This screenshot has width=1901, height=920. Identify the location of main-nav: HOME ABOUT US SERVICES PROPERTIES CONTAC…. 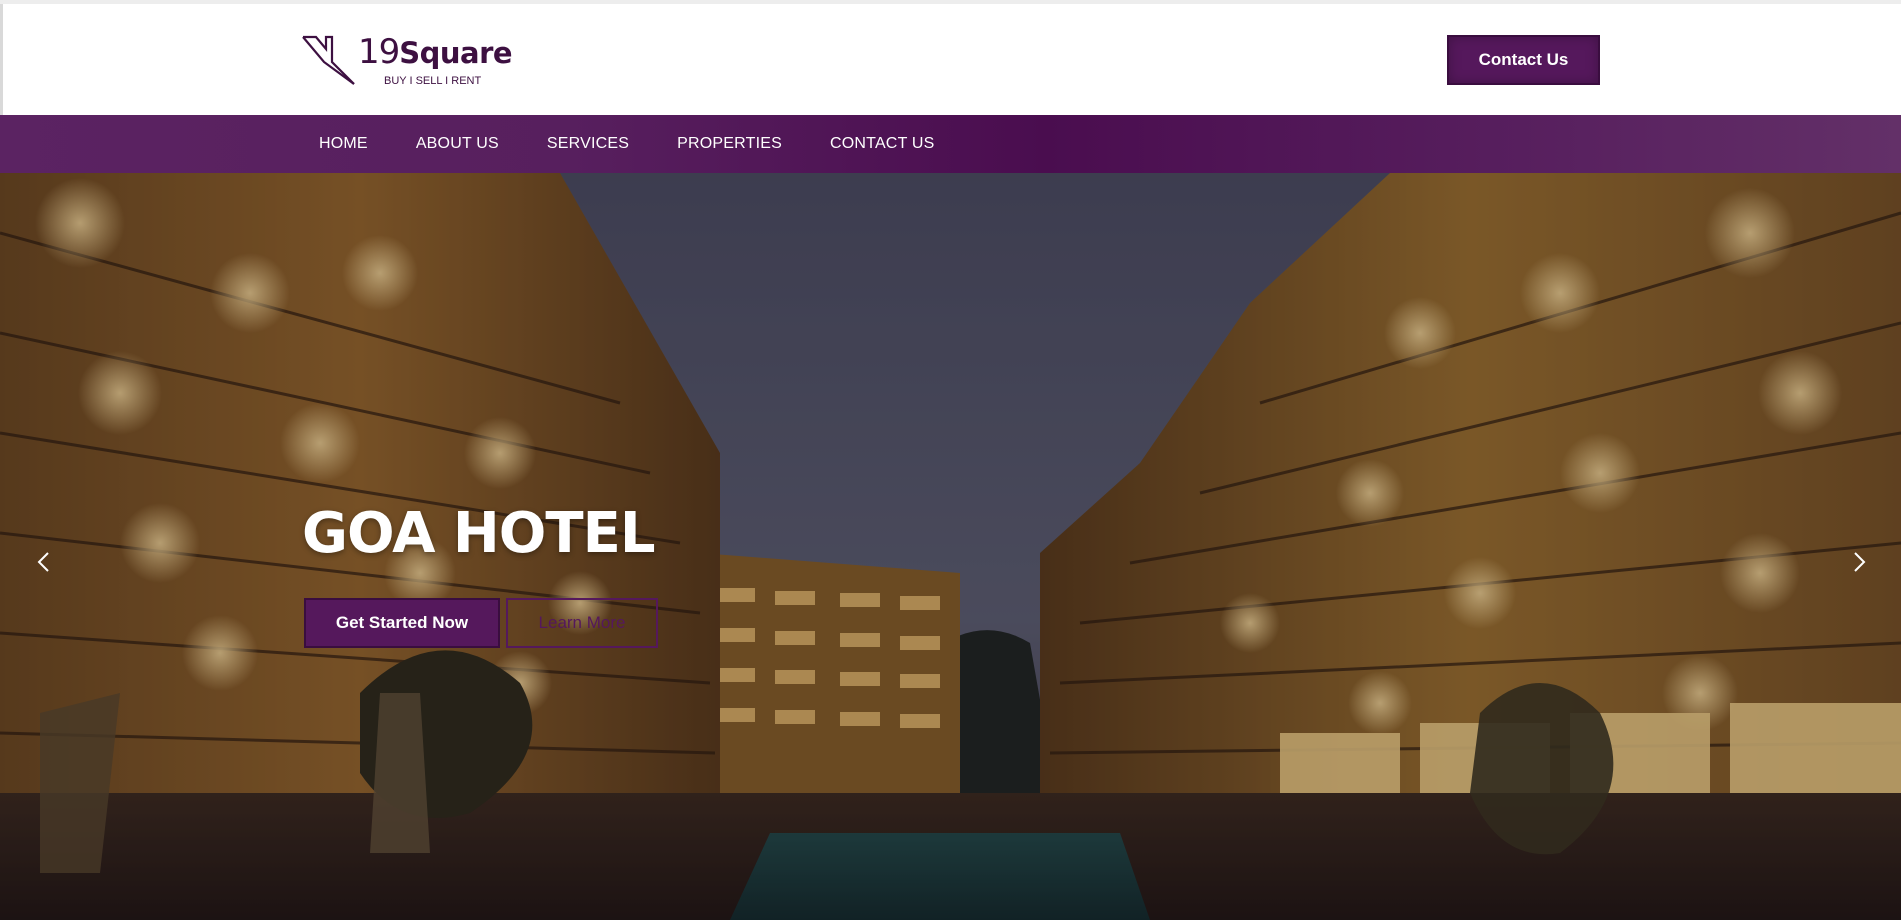
(950, 144).